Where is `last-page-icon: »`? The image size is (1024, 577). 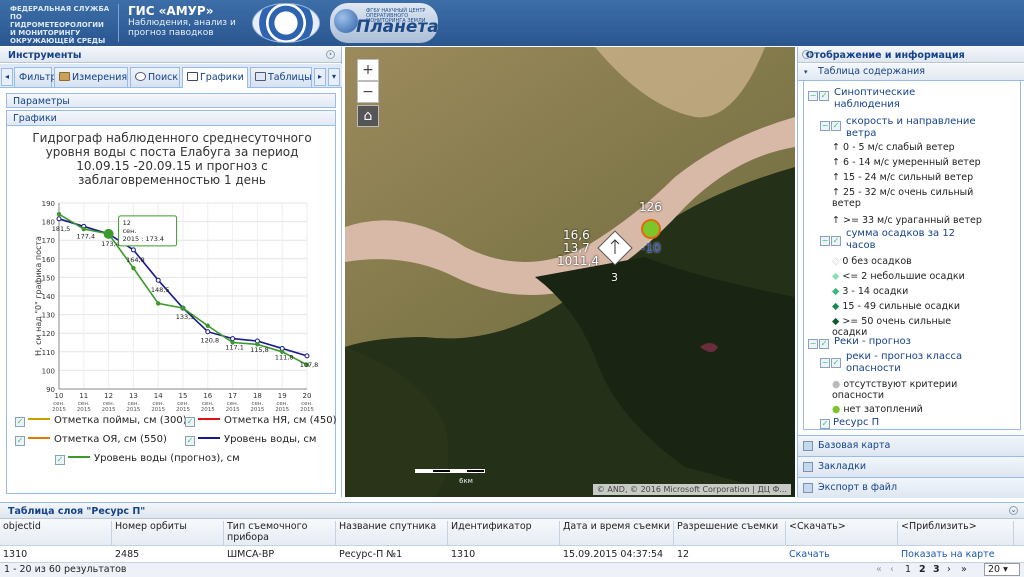 last-page-icon: » is located at coordinates (964, 569).